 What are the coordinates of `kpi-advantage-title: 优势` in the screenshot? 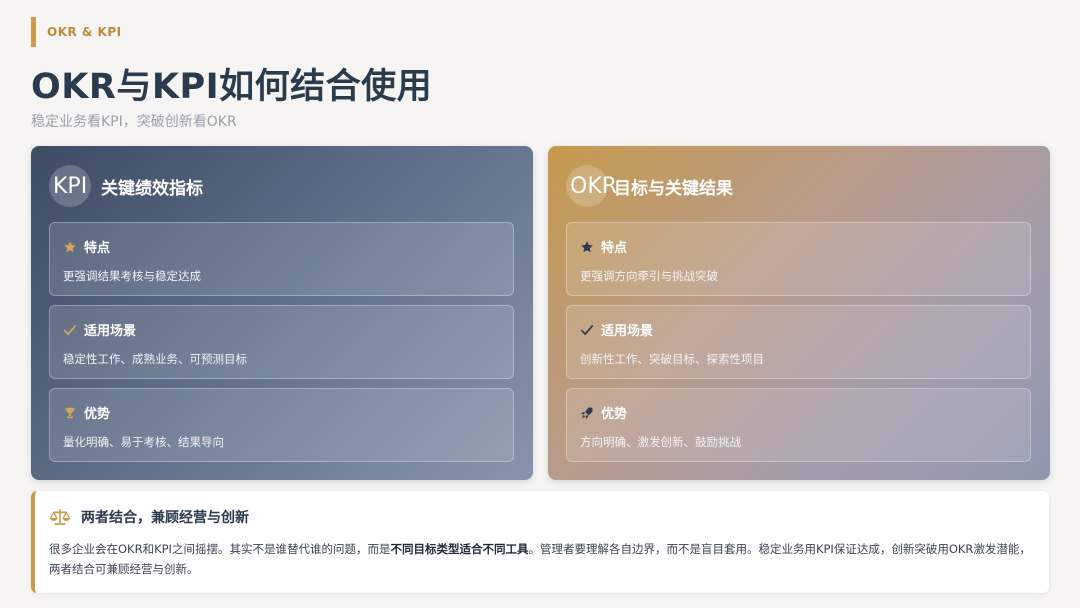 It's located at (97, 414).